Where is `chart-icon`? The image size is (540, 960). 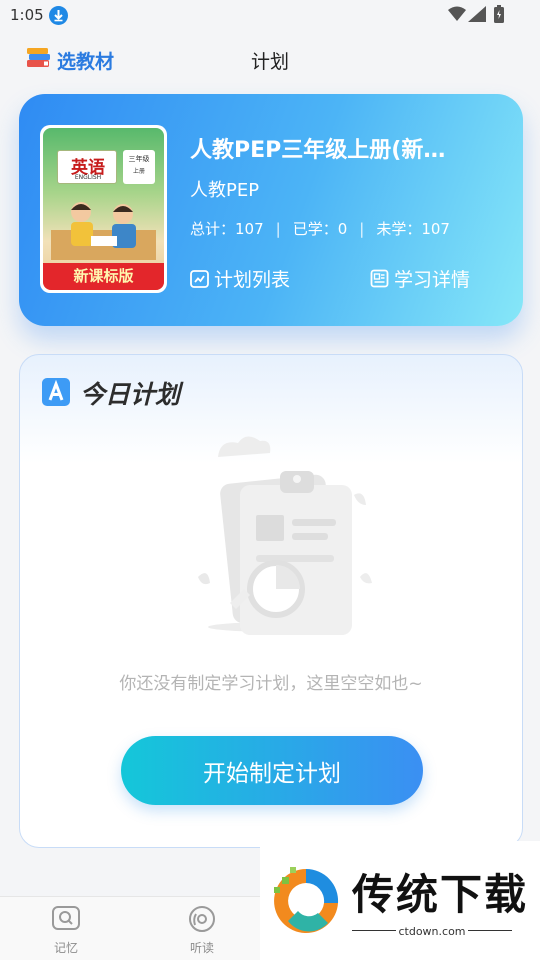 chart-icon is located at coordinates (199, 278).